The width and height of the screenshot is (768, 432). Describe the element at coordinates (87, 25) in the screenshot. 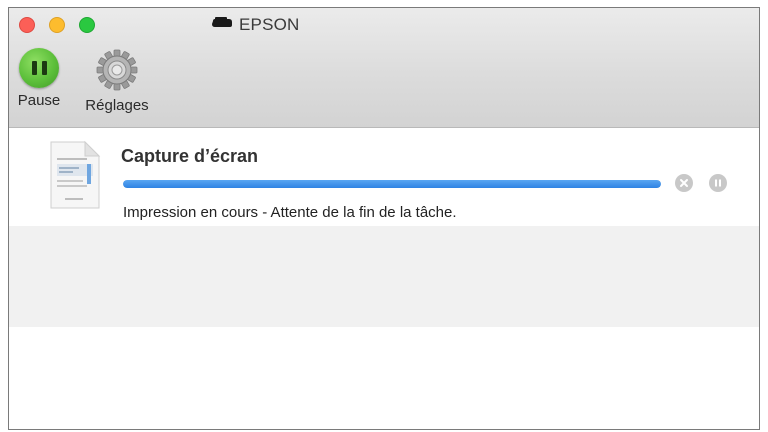

I see `maximize-window-button` at that location.